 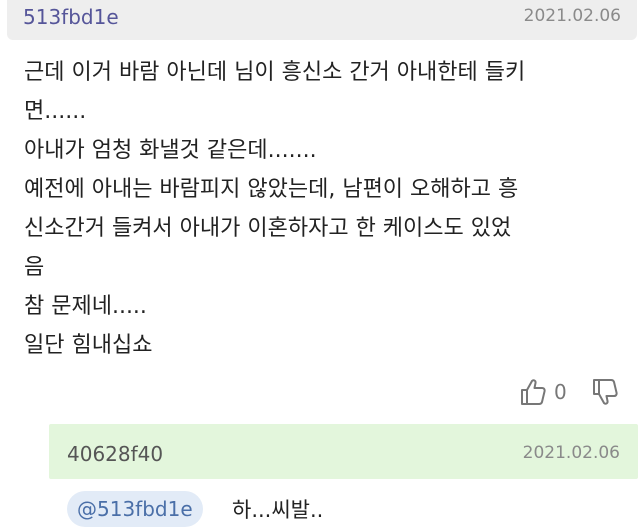 I want to click on like-button: 0, so click(x=543, y=392).